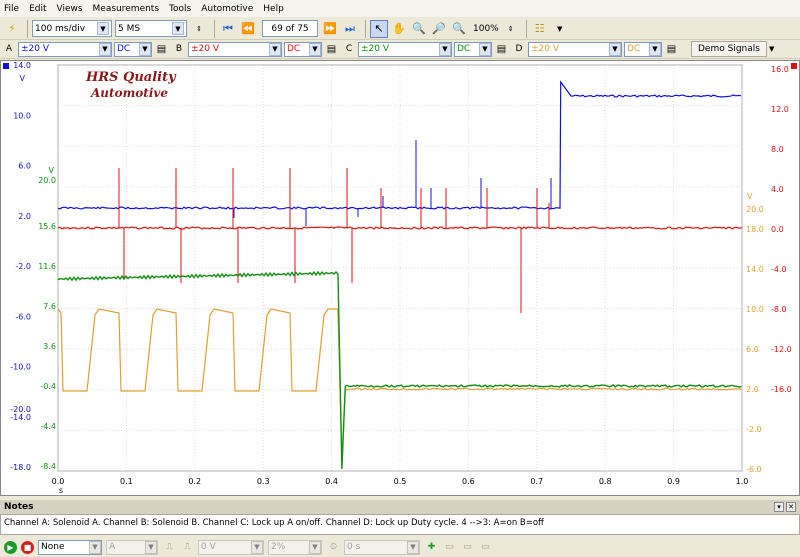 This screenshot has height=557, width=800. I want to click on axis-b-tick-label: 0.0, so click(777, 229).